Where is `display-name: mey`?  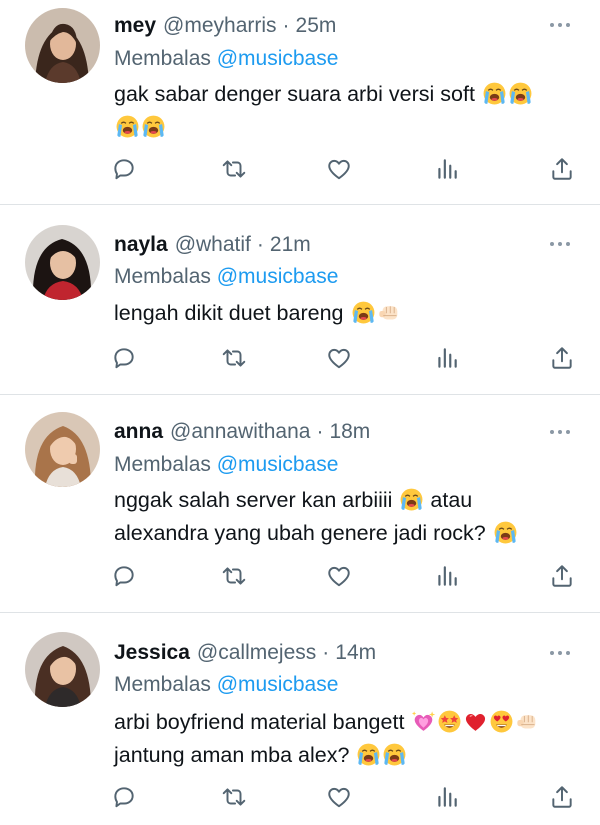
display-name: mey is located at coordinates (135, 26).